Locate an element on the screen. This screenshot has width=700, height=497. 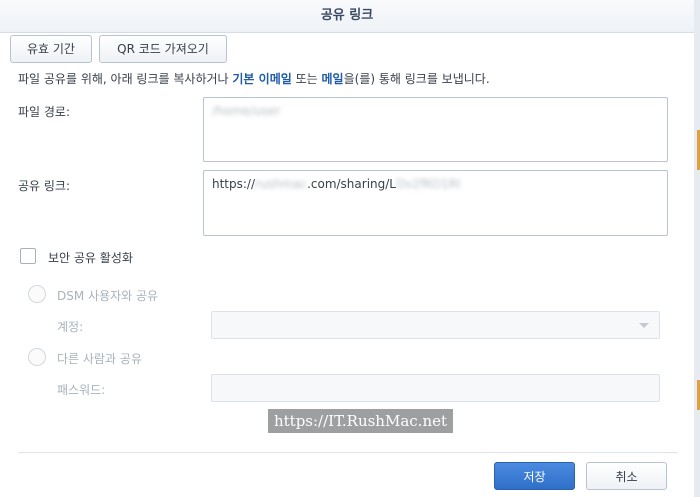
secure-share-label: 보안 공유 활성화 is located at coordinates (90, 258).